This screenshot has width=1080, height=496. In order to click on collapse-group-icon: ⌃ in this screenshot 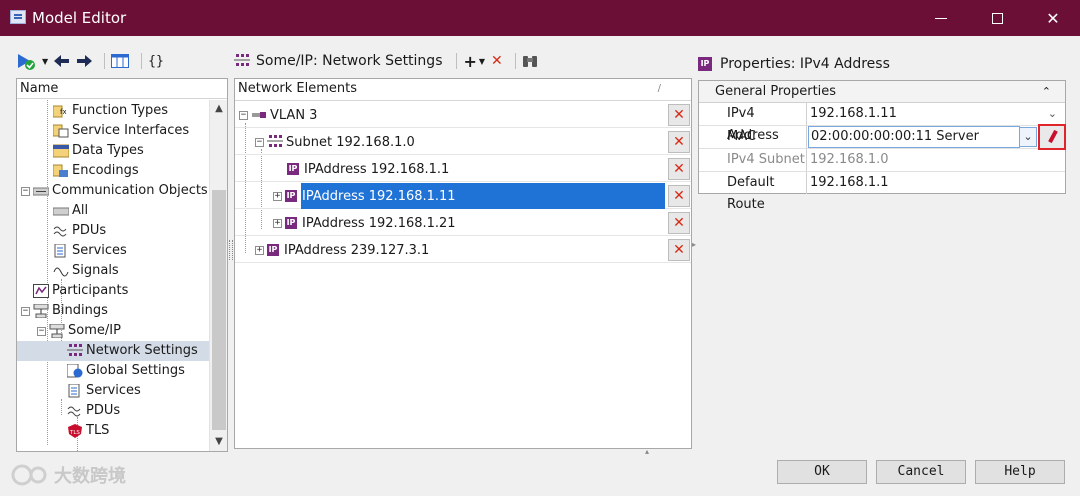, I will do `click(1046, 91)`.